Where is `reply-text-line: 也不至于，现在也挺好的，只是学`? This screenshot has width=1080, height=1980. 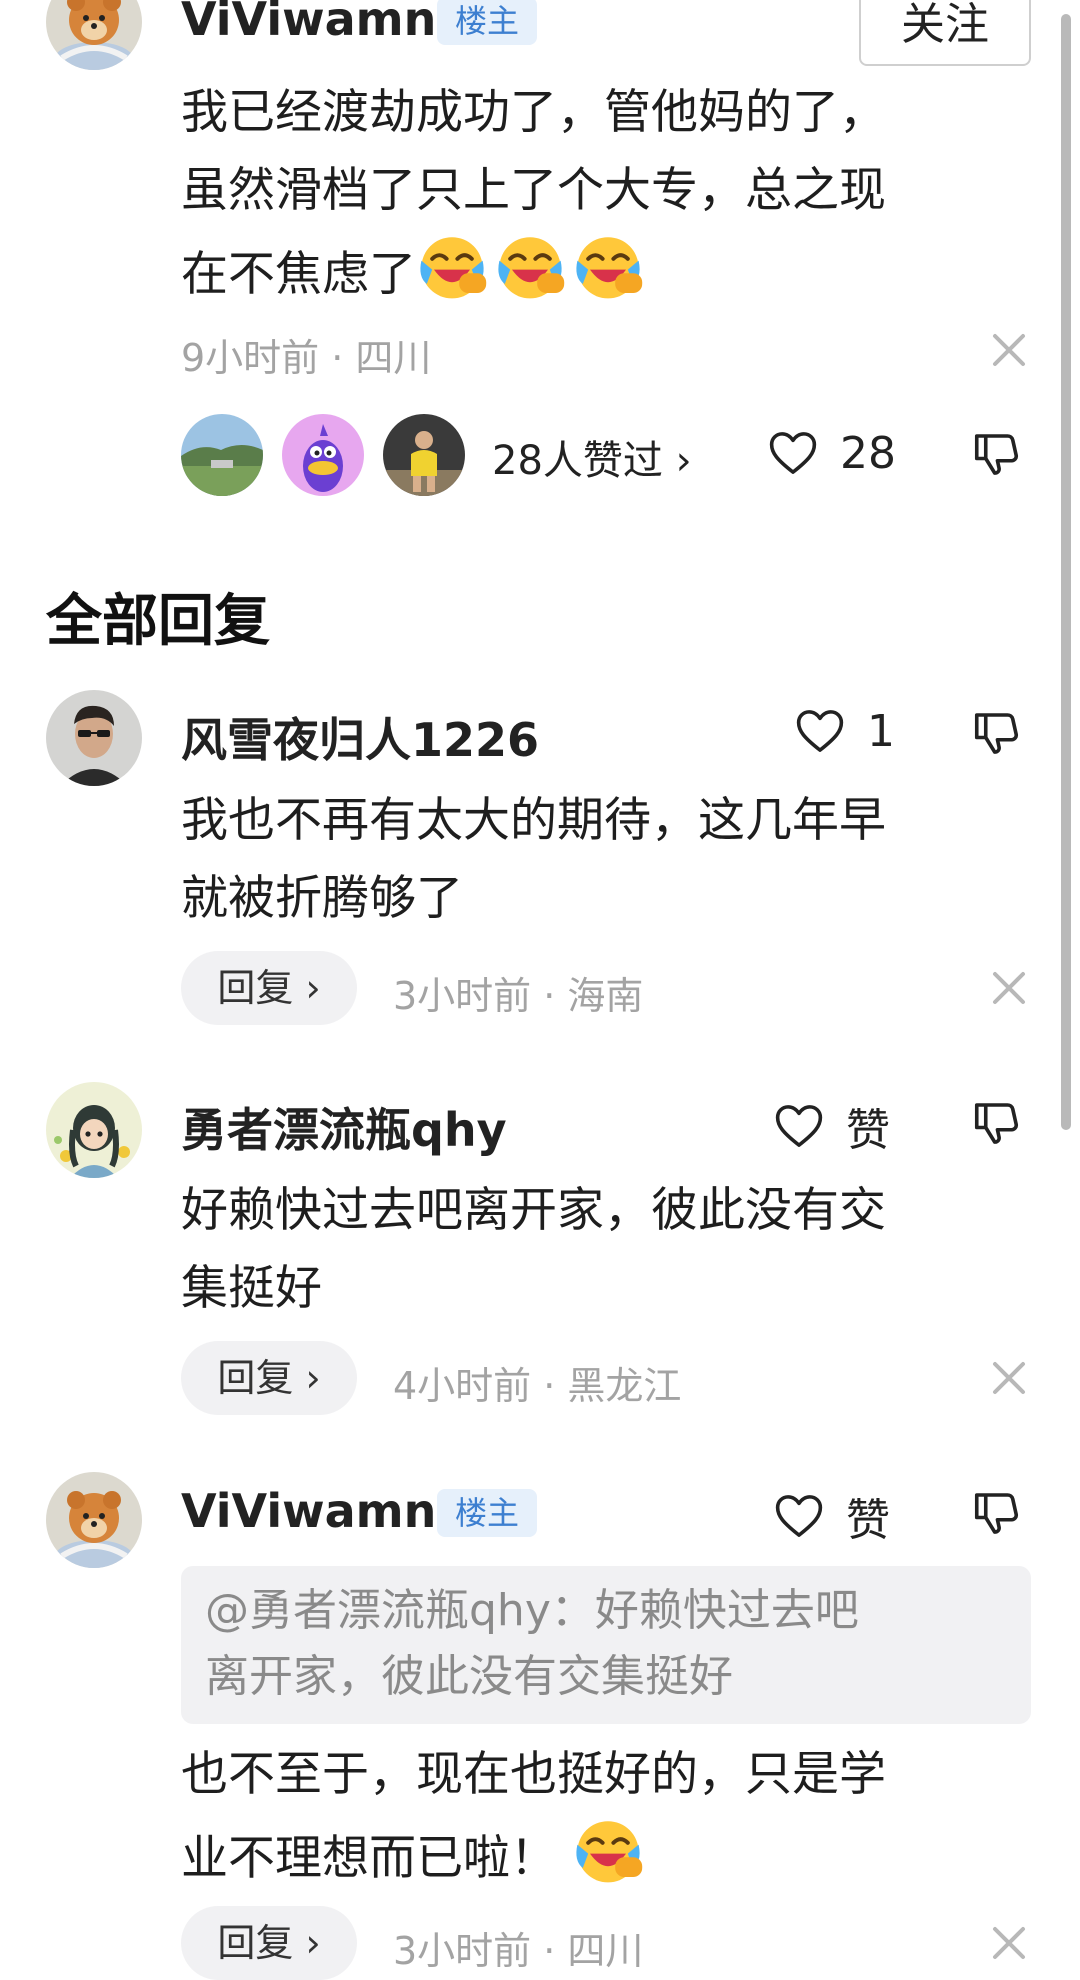 reply-text-line: 也不至于，现在也挺好的，只是学 is located at coordinates (533, 1774).